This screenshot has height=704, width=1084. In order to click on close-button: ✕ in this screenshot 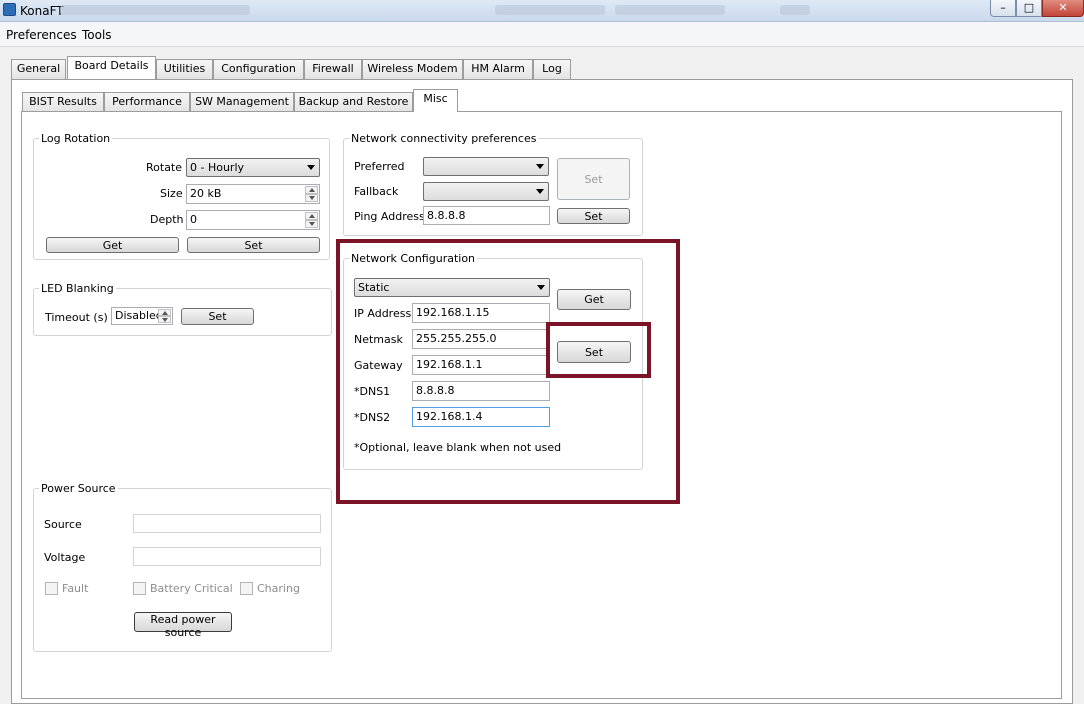, I will do `click(1063, 8)`.